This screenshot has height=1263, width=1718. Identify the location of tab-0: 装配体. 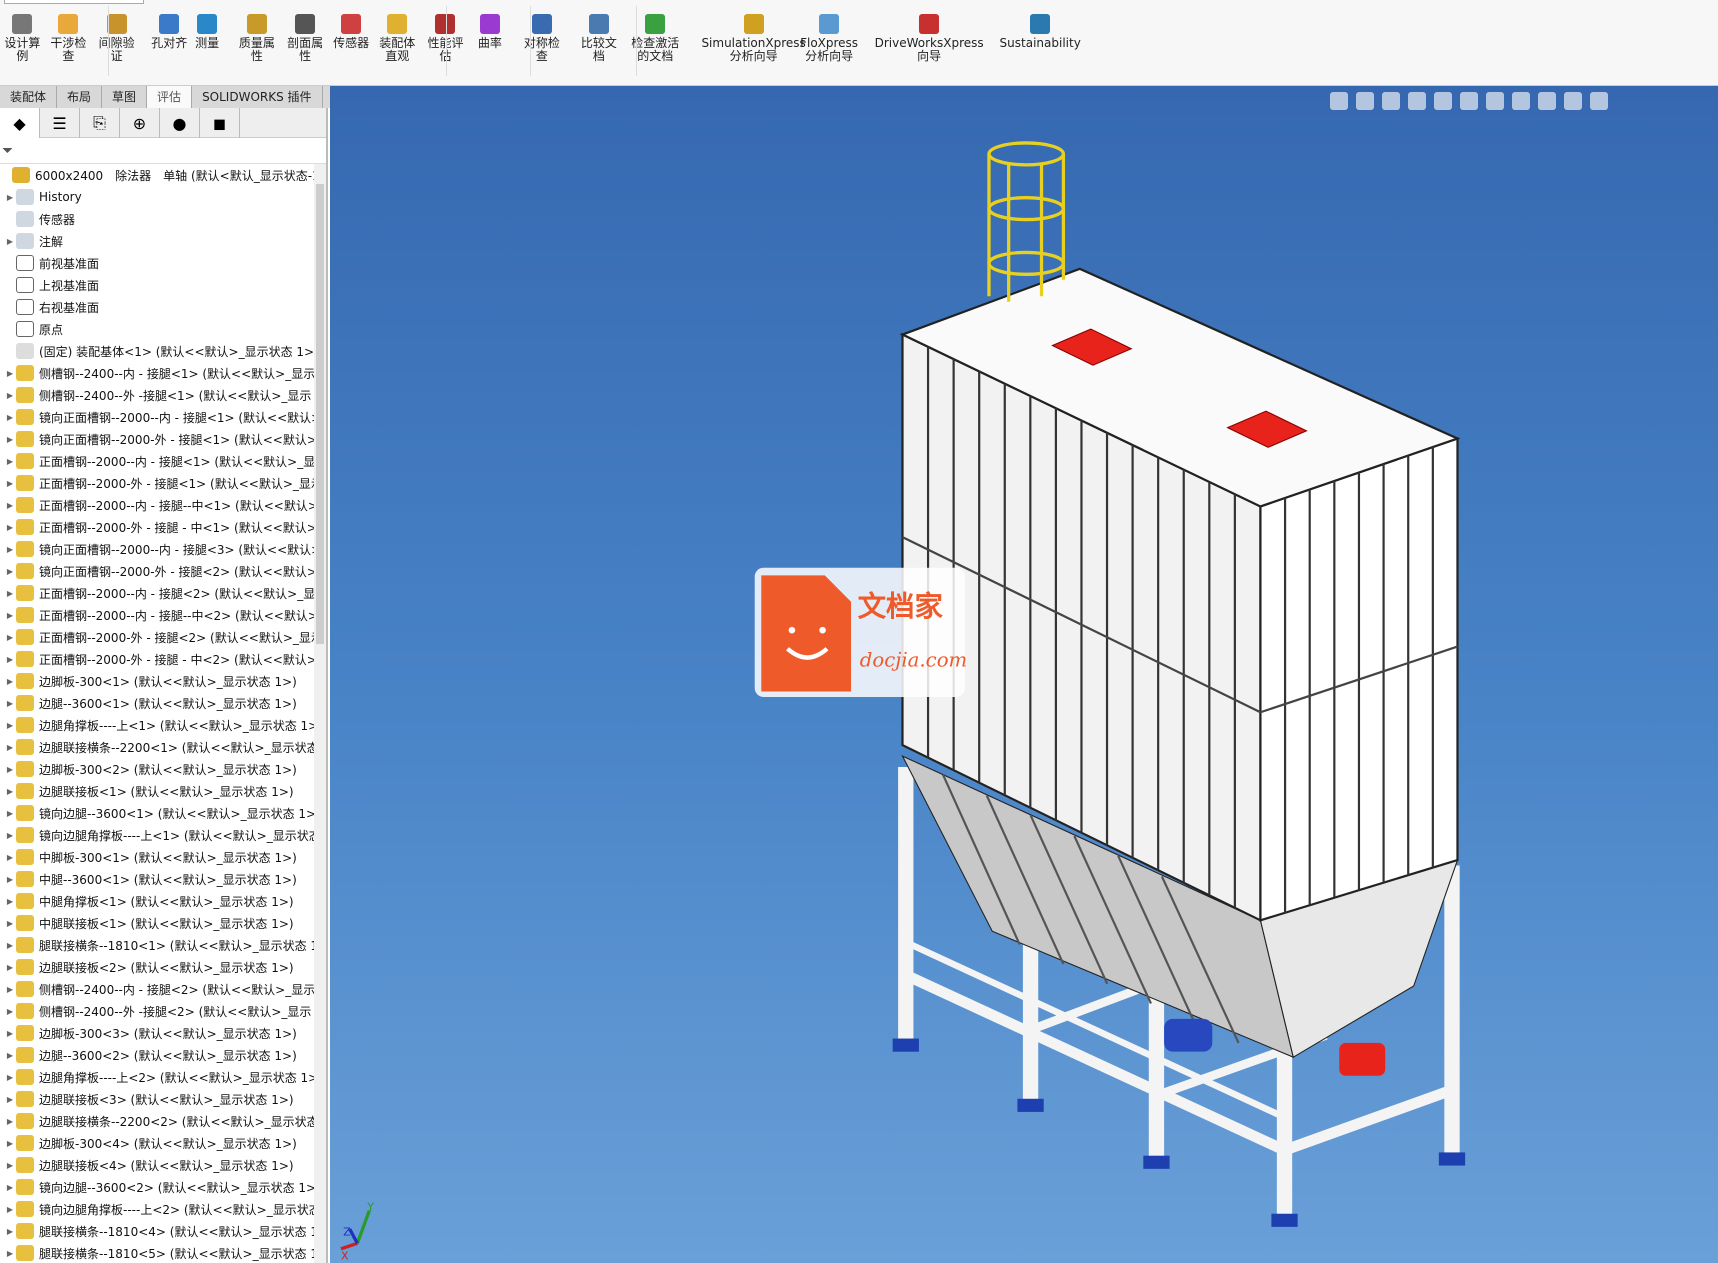
(29, 97).